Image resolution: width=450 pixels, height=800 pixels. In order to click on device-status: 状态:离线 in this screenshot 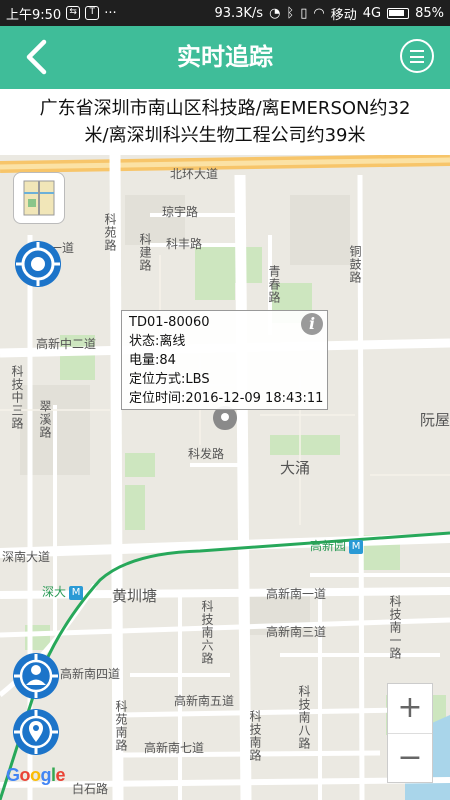, I will do `click(157, 341)`.